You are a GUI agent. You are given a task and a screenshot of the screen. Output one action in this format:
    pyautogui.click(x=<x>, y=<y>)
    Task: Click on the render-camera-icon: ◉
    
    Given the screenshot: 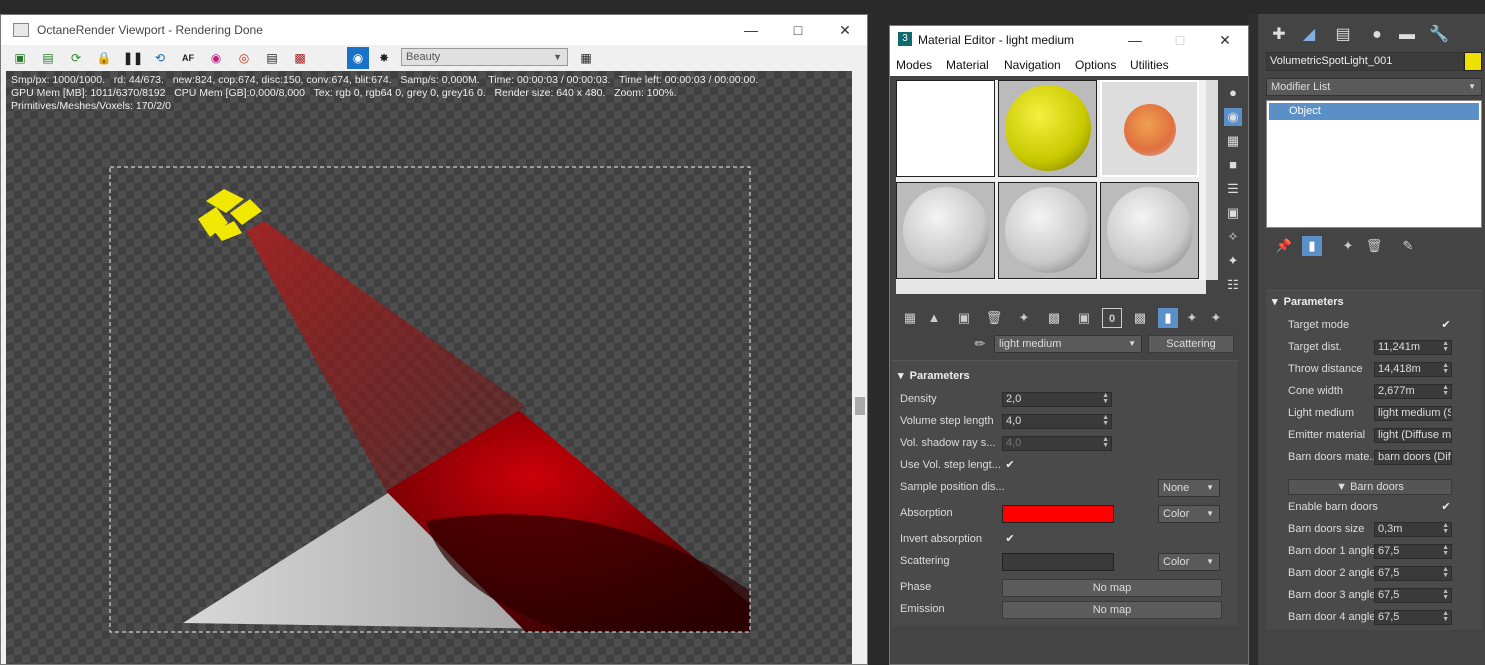 What is the action you would take?
    pyautogui.click(x=358, y=58)
    